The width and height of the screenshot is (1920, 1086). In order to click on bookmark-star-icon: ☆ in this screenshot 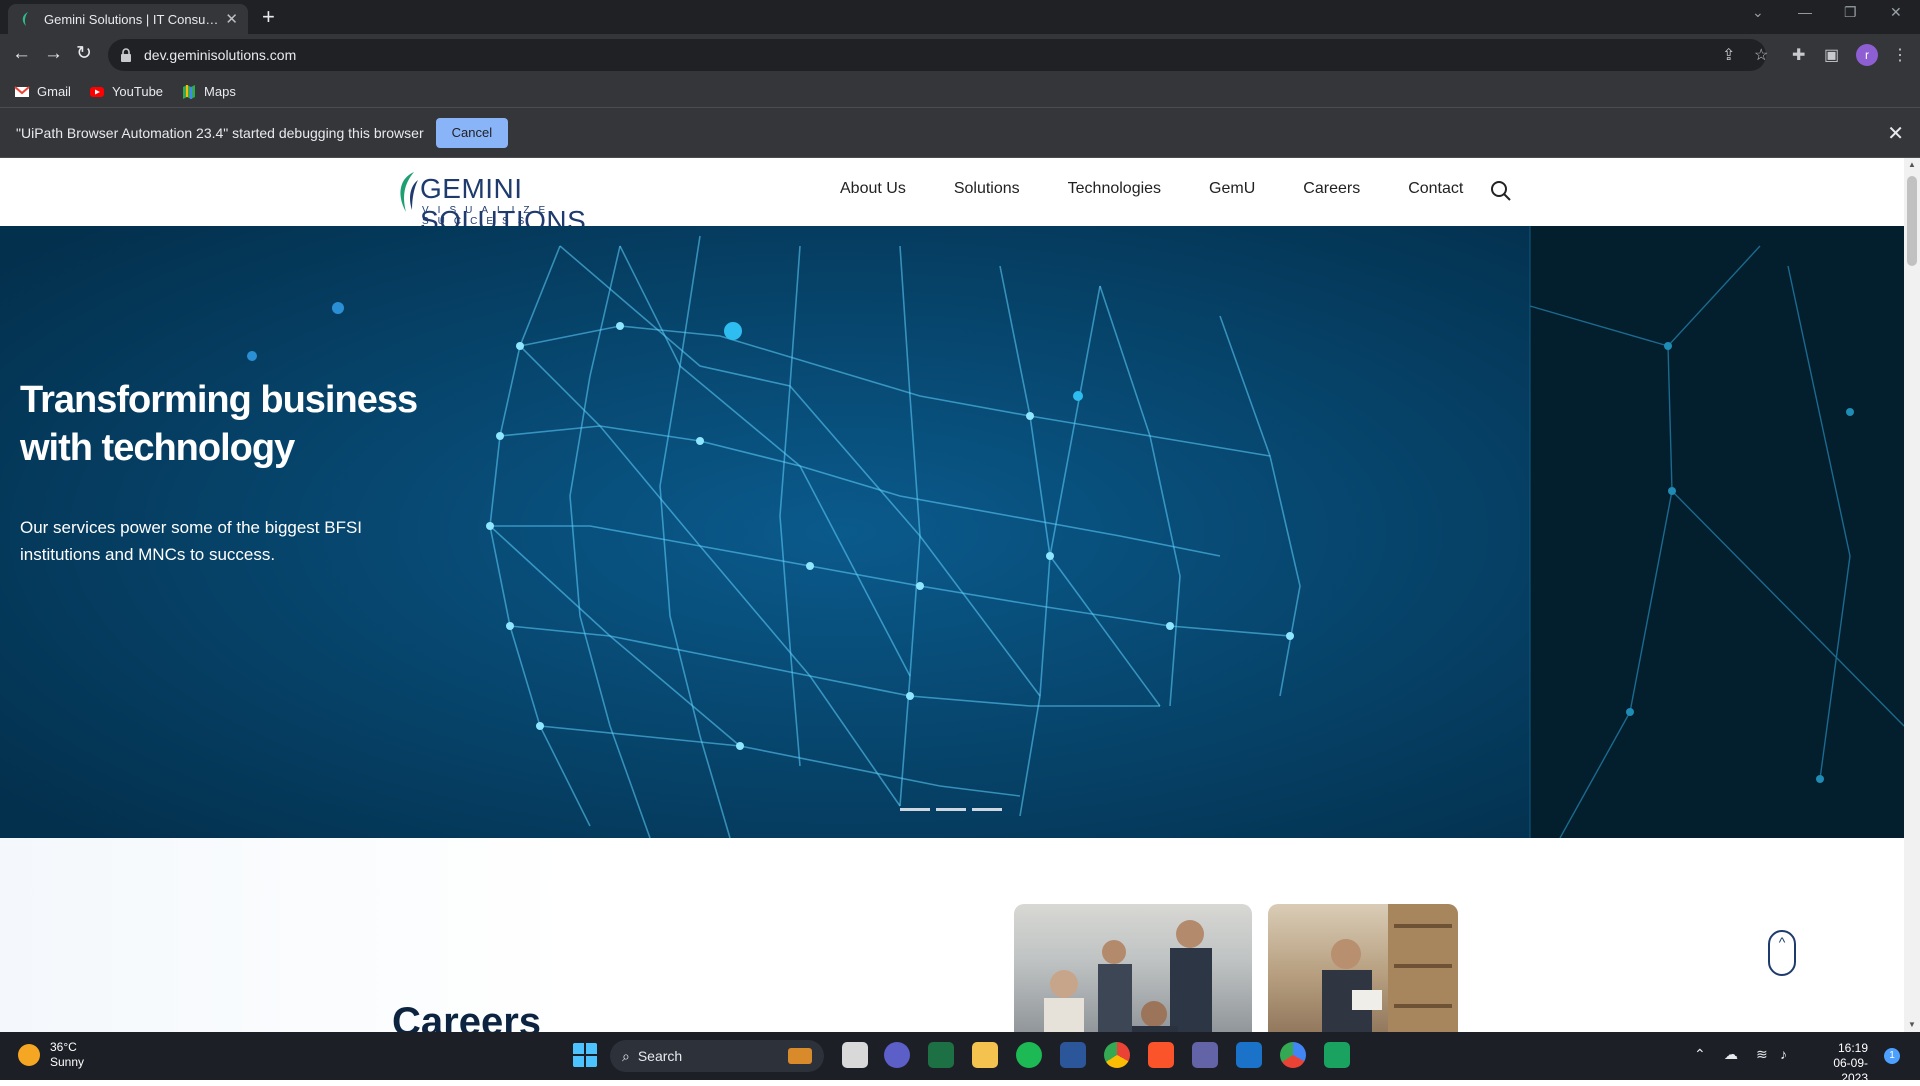, I will do `click(1761, 55)`.